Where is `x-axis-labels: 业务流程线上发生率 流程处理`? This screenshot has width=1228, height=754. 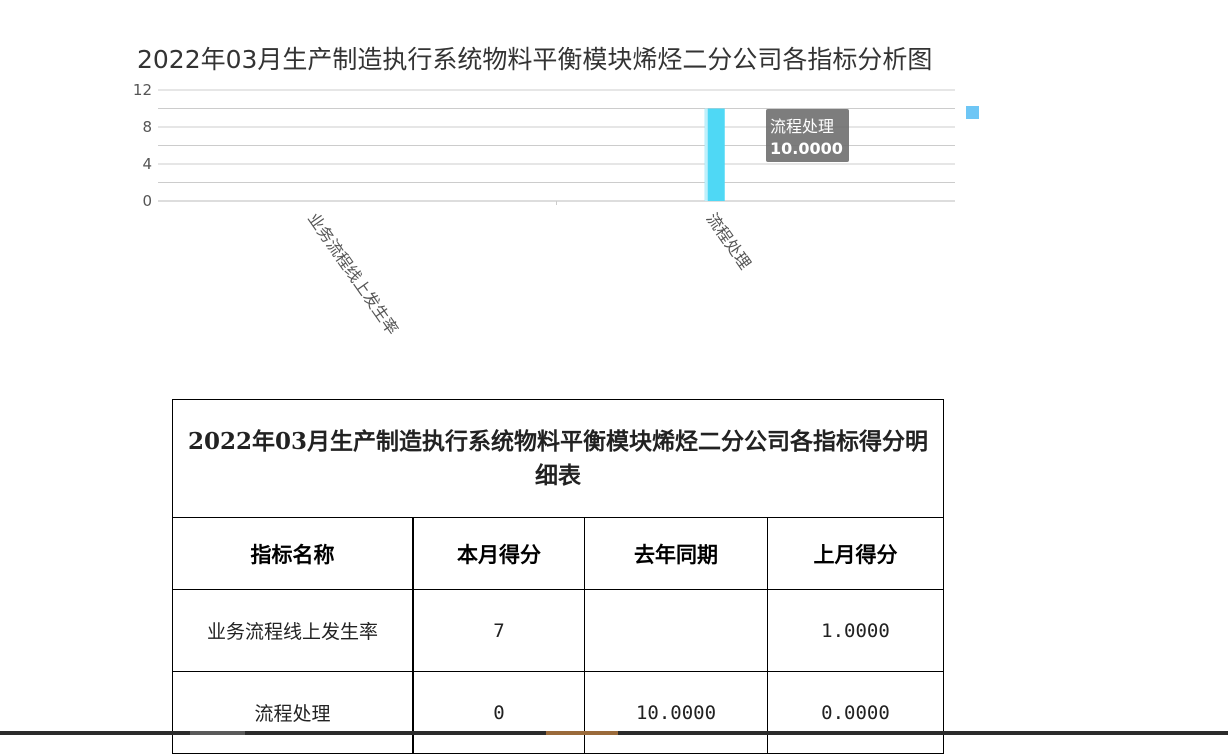
x-axis-labels: 业务流程线上发生率 流程处理 is located at coordinates (529, 269).